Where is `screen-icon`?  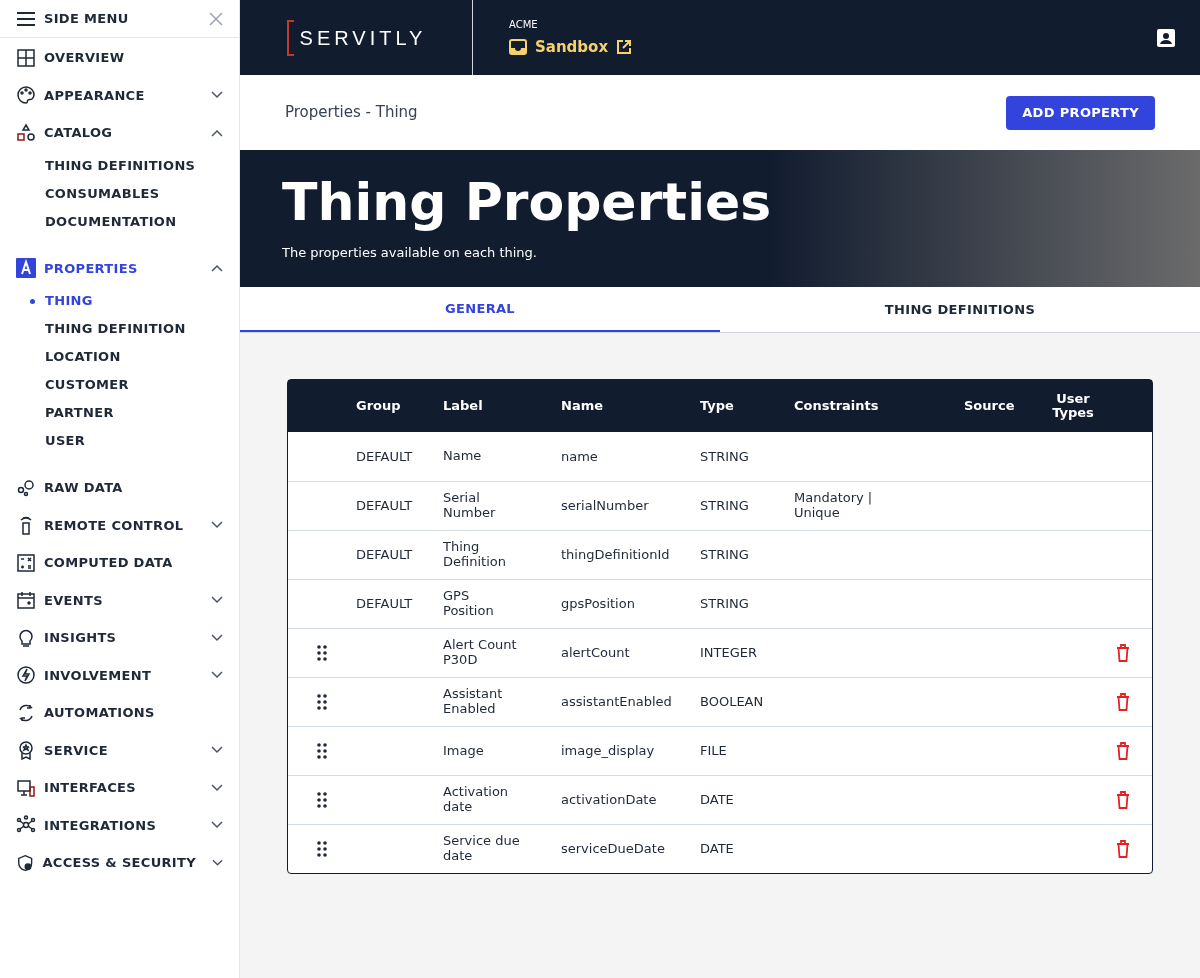
screen-icon is located at coordinates (26, 787).